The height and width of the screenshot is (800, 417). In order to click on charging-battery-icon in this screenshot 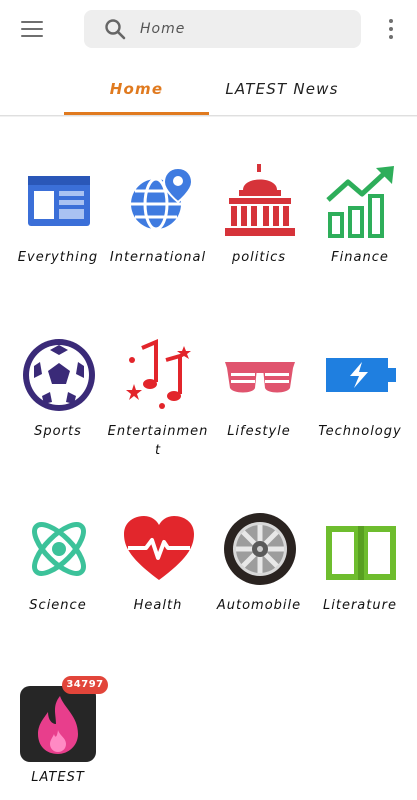, I will do `click(361, 375)`.